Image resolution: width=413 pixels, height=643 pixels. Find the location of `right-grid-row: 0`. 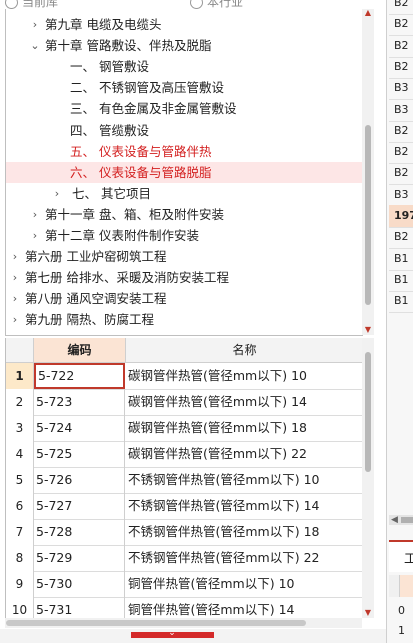

right-grid-row: 0 is located at coordinates (401, 611).